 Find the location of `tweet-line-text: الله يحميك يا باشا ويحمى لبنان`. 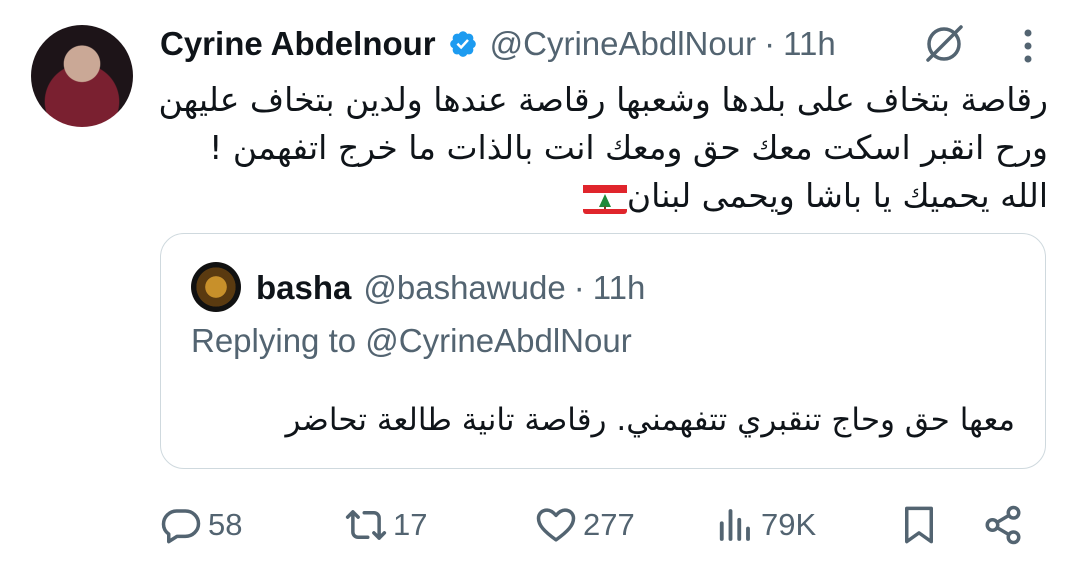

tweet-line-text: الله يحميك يا باشا ويحمى لبنان is located at coordinates (837, 195).